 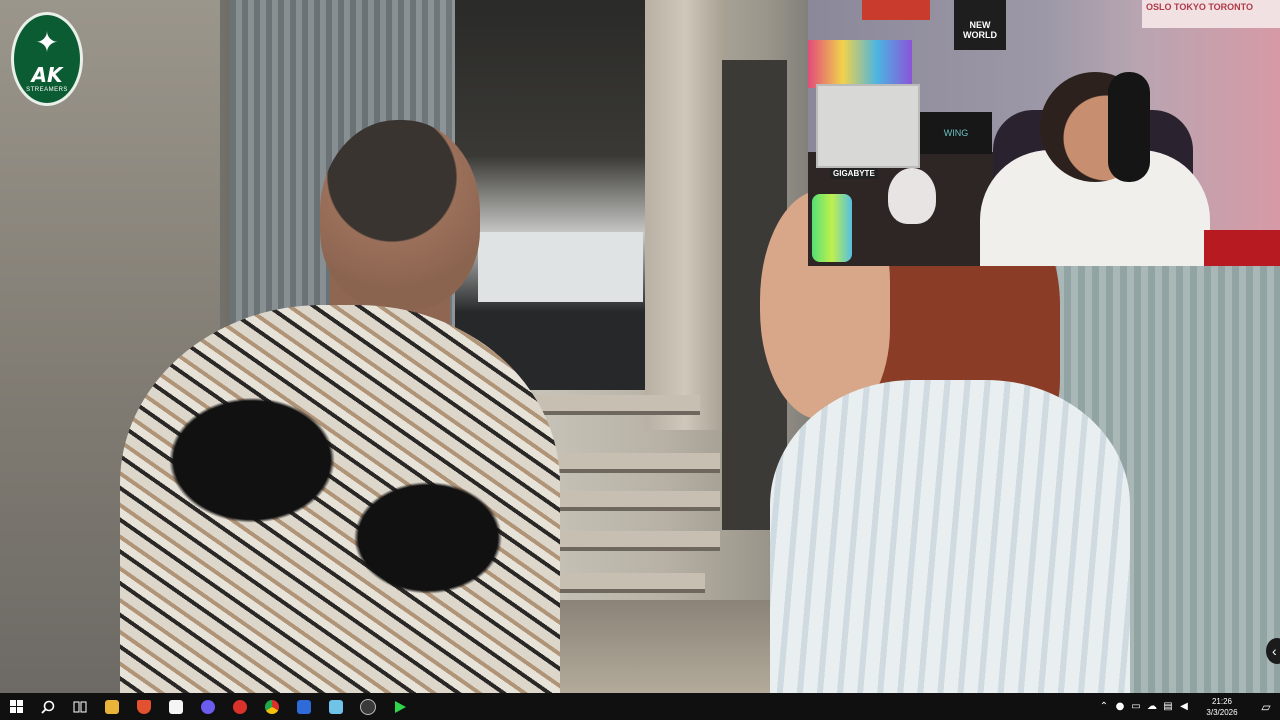 I want to click on taskbar: ⌃ ● ▭ ☁ ▤ ◀ 21:26 3/3/2026 ▱, so click(x=640, y=706).